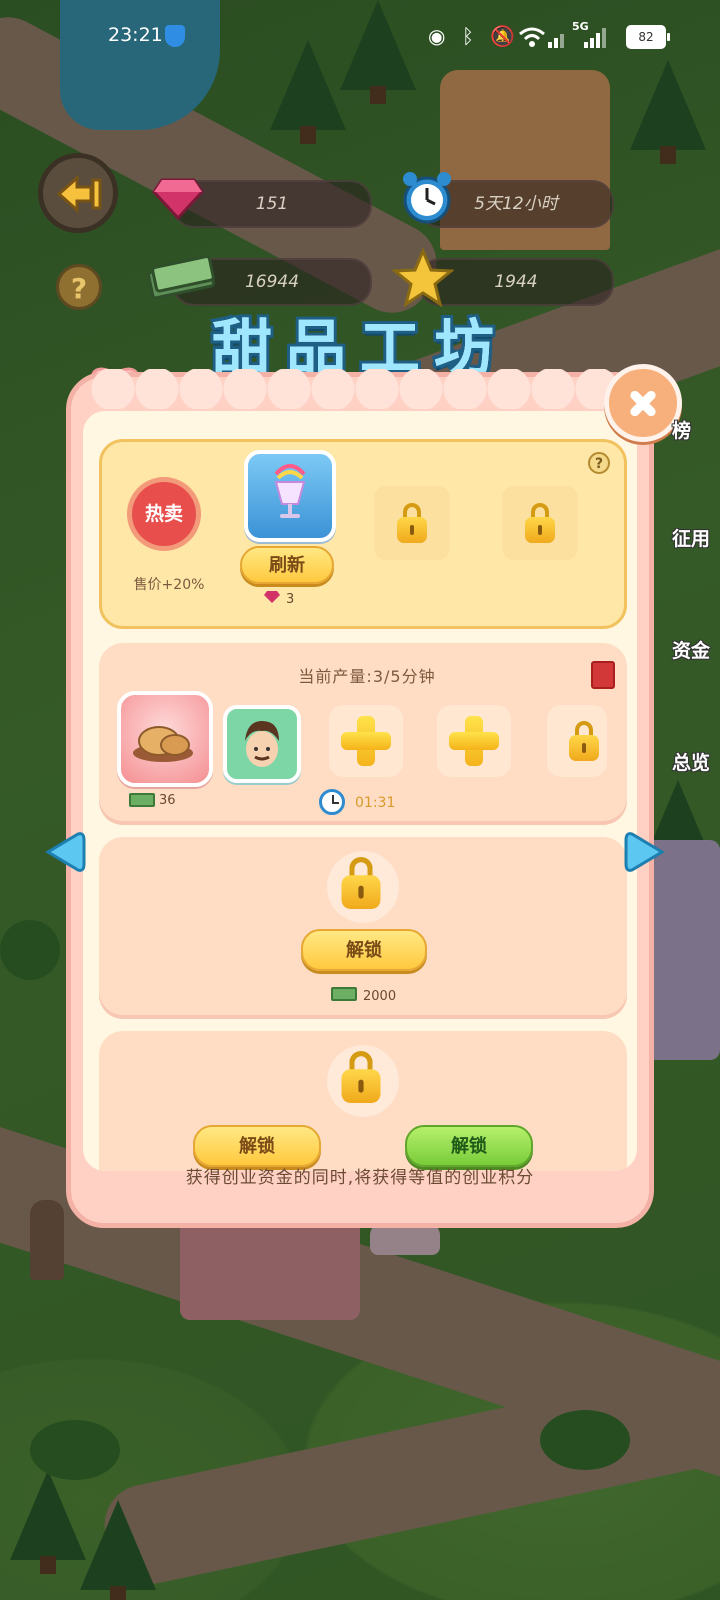 The image size is (720, 1600). I want to click on side-menu-funds: 资金, so click(691, 649).